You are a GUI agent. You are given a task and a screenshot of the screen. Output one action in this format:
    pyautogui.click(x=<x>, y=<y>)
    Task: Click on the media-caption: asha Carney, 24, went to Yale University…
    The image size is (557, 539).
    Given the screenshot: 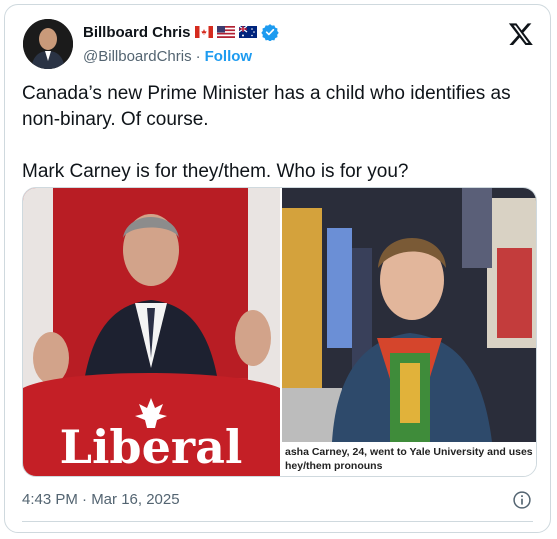 What is the action you would take?
    pyautogui.click(x=409, y=459)
    